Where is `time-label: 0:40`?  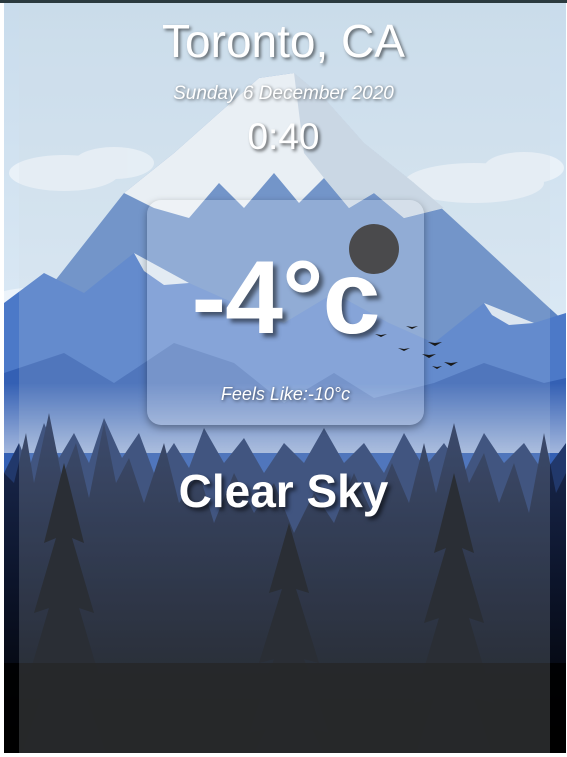
time-label: 0:40 is located at coordinates (283, 136).